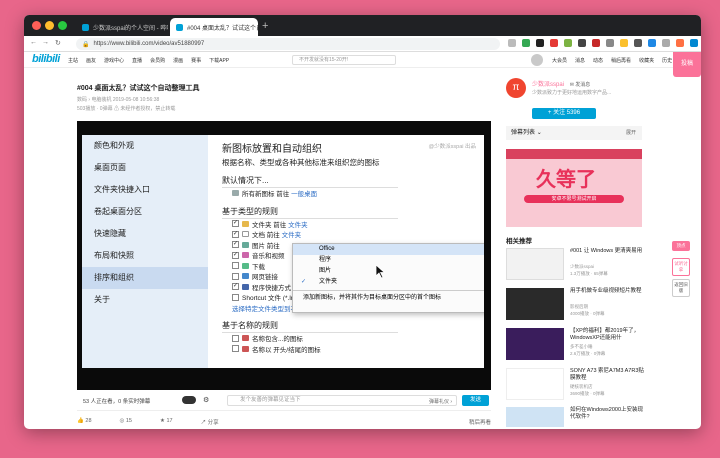 The image size is (720, 458). What do you see at coordinates (604, 43) in the screenshot?
I see `extension-icons` at bounding box center [604, 43].